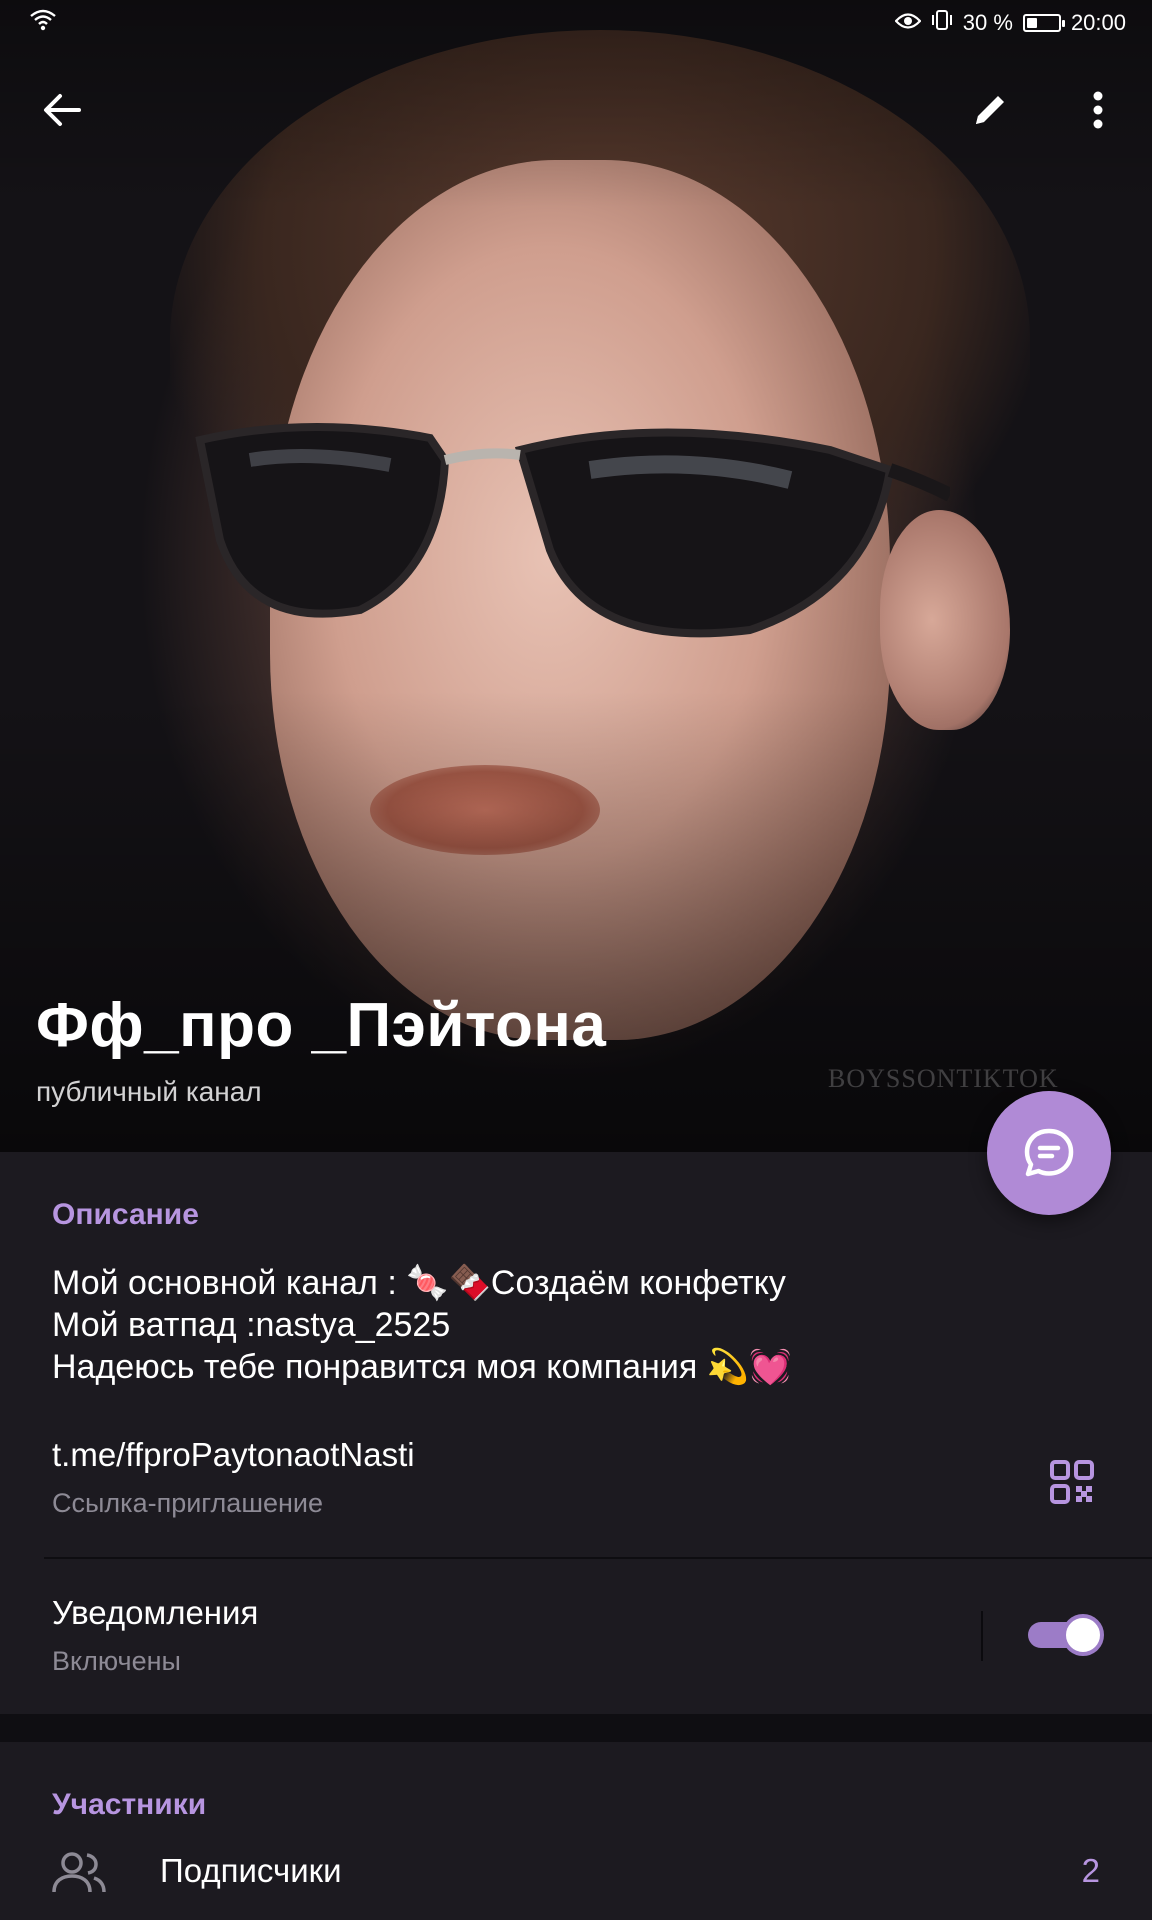 The width and height of the screenshot is (1152, 1920). What do you see at coordinates (251, 1870) in the screenshot?
I see `subscribers-label: Подписчики` at bounding box center [251, 1870].